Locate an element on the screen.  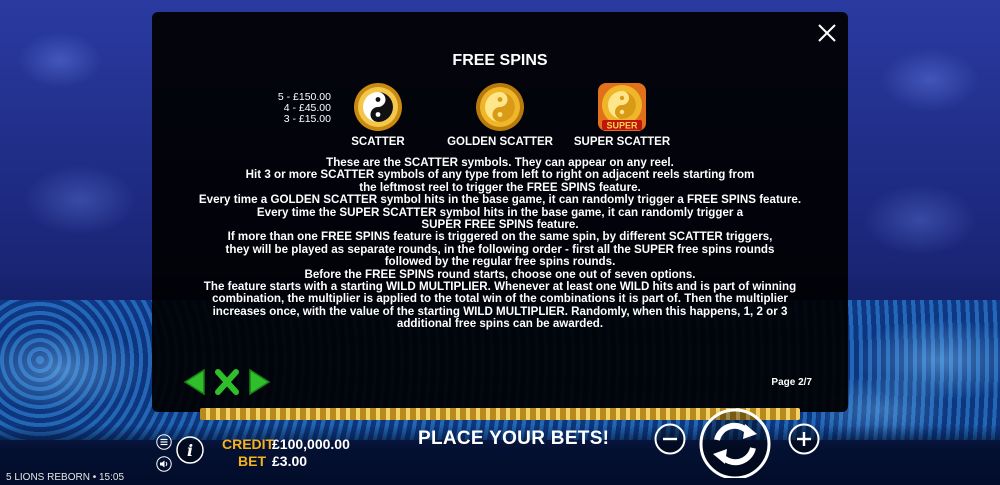
bet-label: BET is located at coordinates (252, 461).